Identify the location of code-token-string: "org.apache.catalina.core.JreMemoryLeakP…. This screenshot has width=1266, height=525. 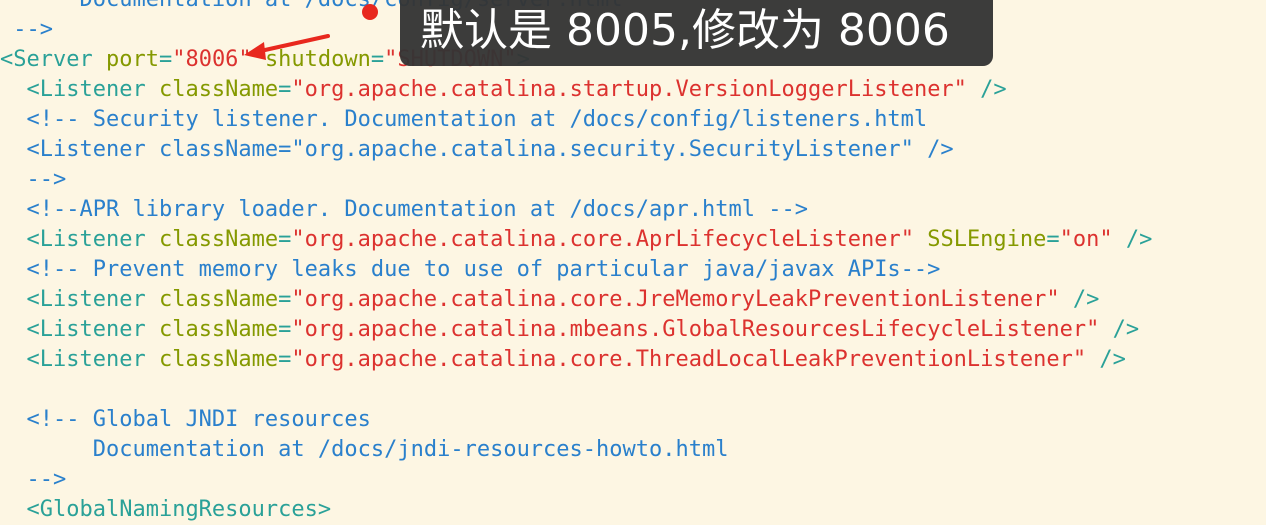
(675, 299).